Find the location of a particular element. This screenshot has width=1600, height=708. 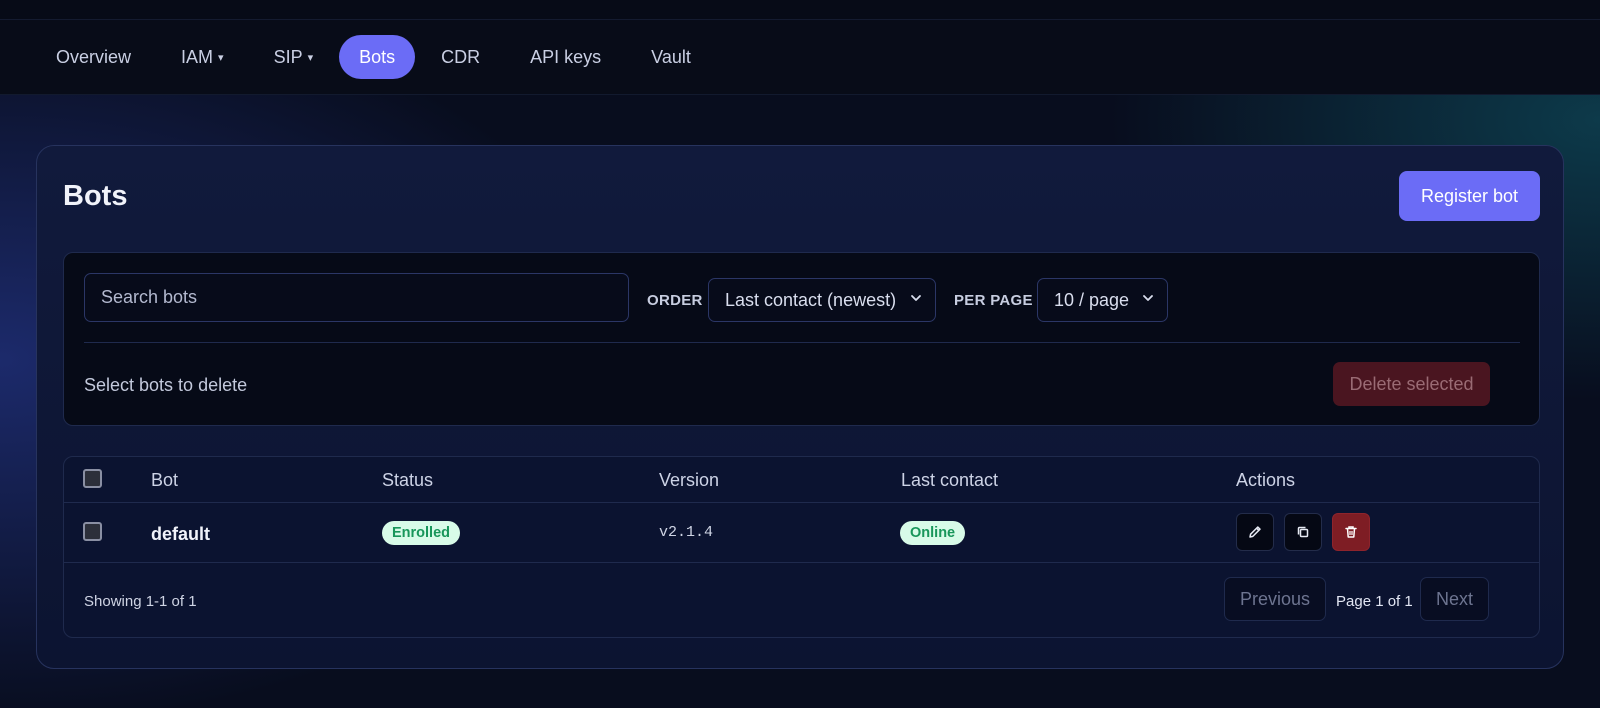

row-checkbox is located at coordinates (92, 531).